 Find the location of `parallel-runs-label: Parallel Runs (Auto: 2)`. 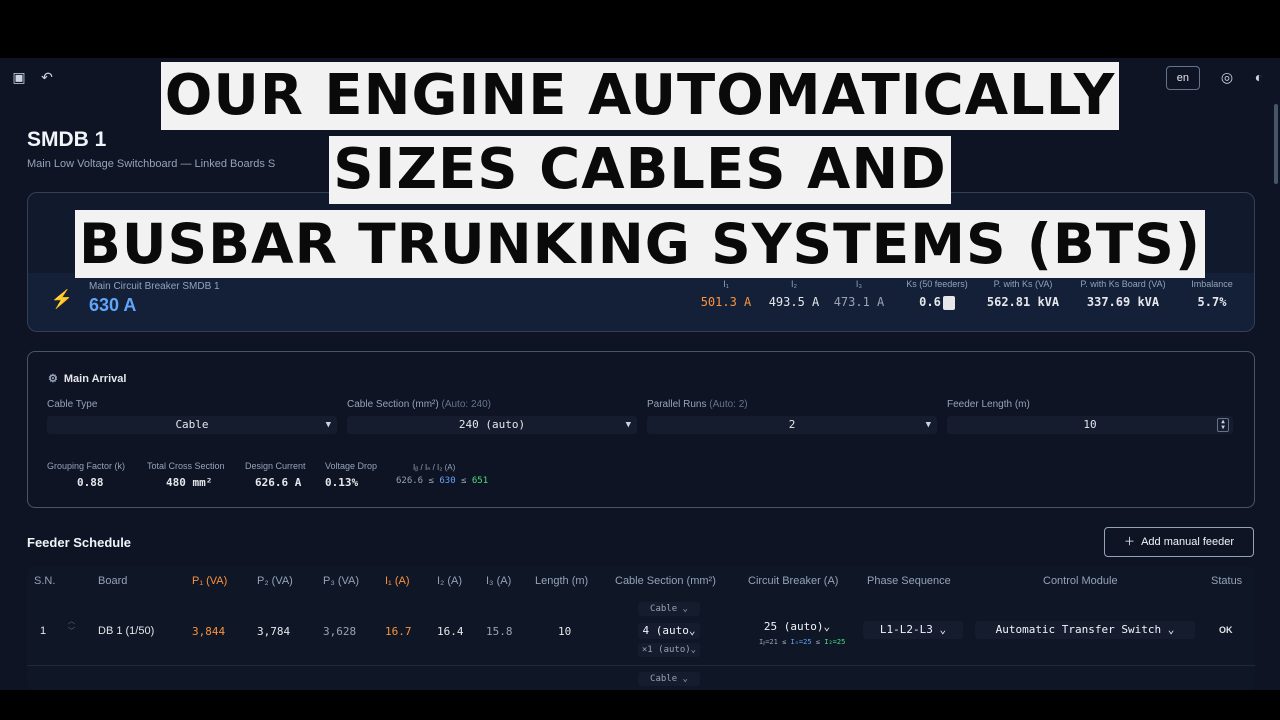

parallel-runs-label: Parallel Runs (Auto: 2) is located at coordinates (697, 404).